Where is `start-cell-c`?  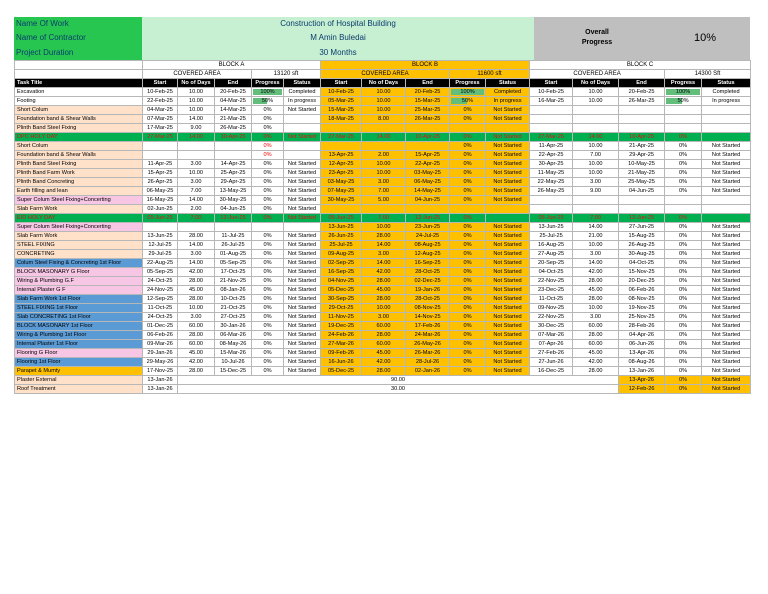 start-cell-c is located at coordinates (551, 208).